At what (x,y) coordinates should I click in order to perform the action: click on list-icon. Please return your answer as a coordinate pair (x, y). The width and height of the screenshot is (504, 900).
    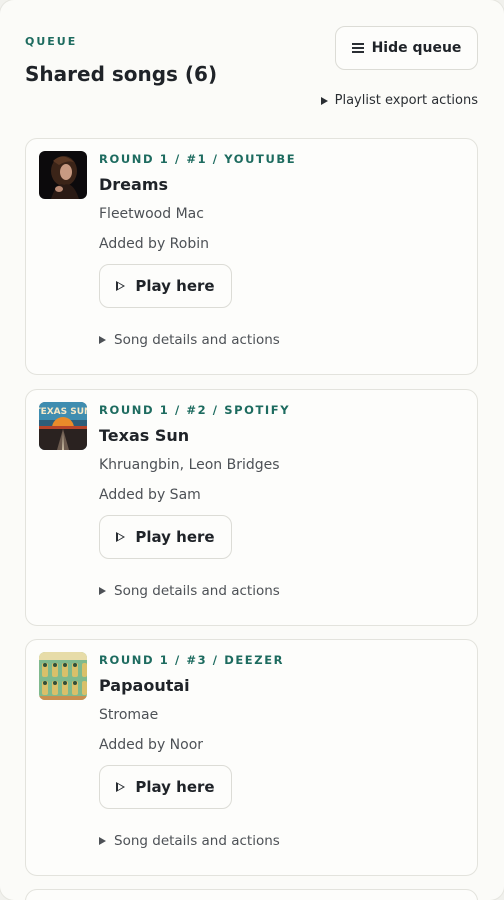
    Looking at the image, I should click on (357, 48).